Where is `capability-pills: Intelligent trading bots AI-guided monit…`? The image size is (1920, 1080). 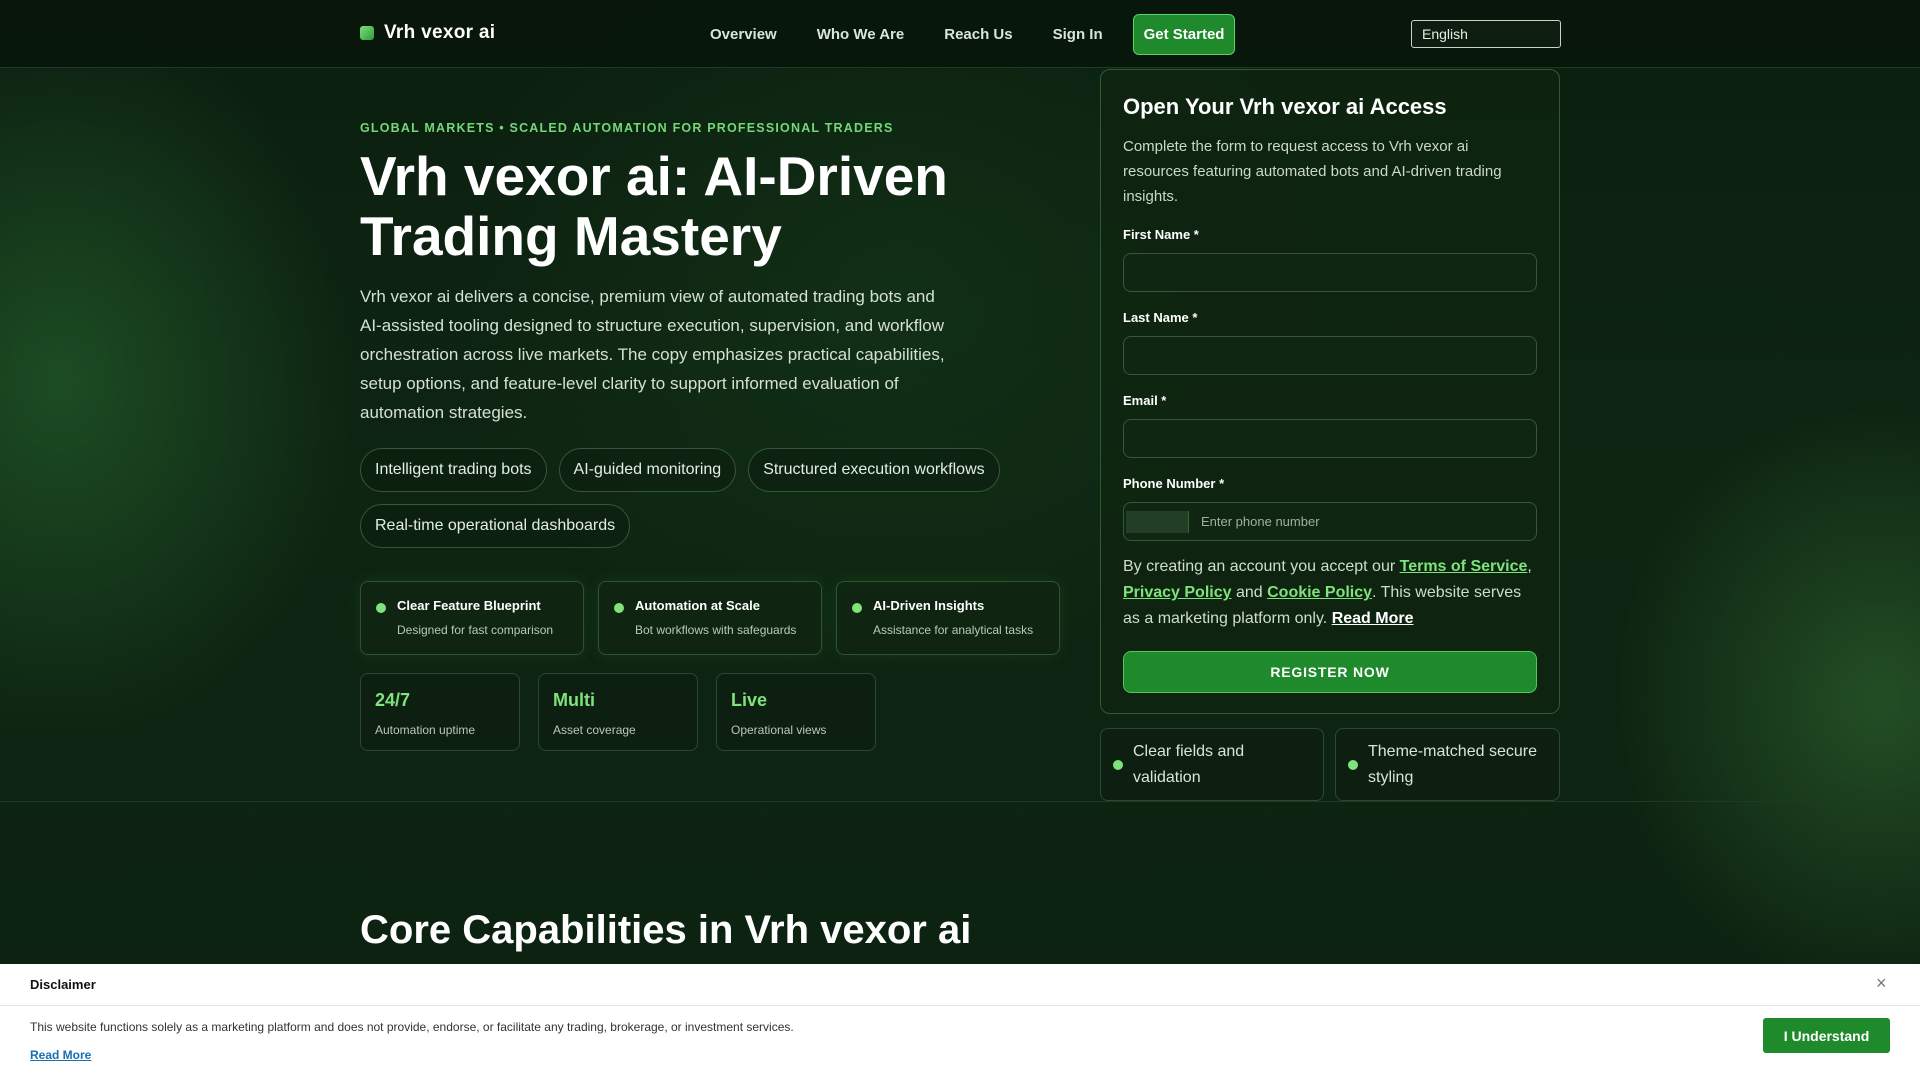
capability-pills: Intelligent trading bots AI-guided monit… is located at coordinates (700, 498).